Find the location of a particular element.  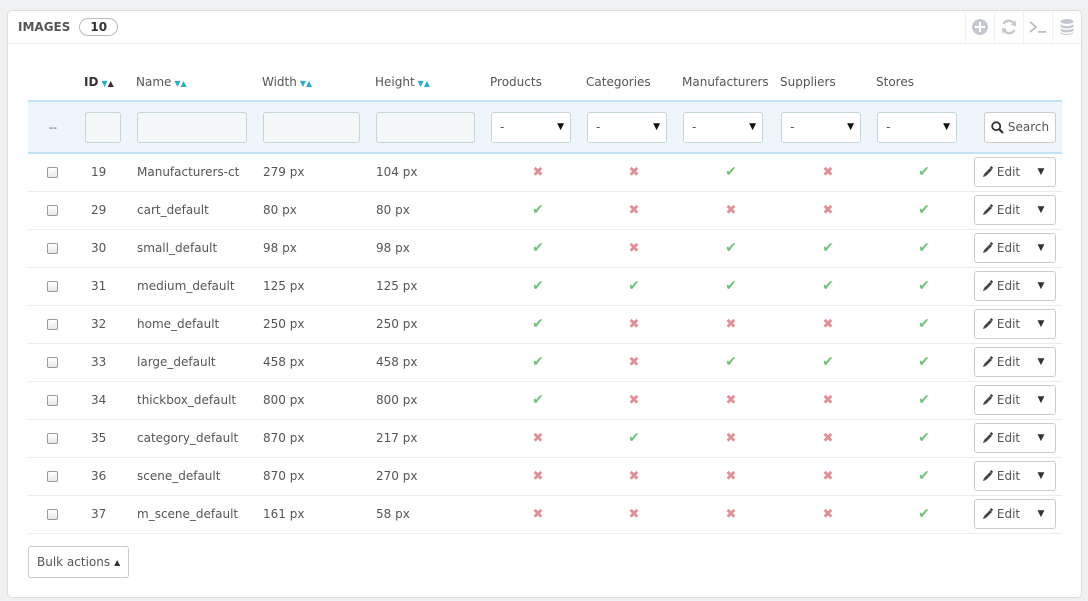

filter-id-input is located at coordinates (103, 127).